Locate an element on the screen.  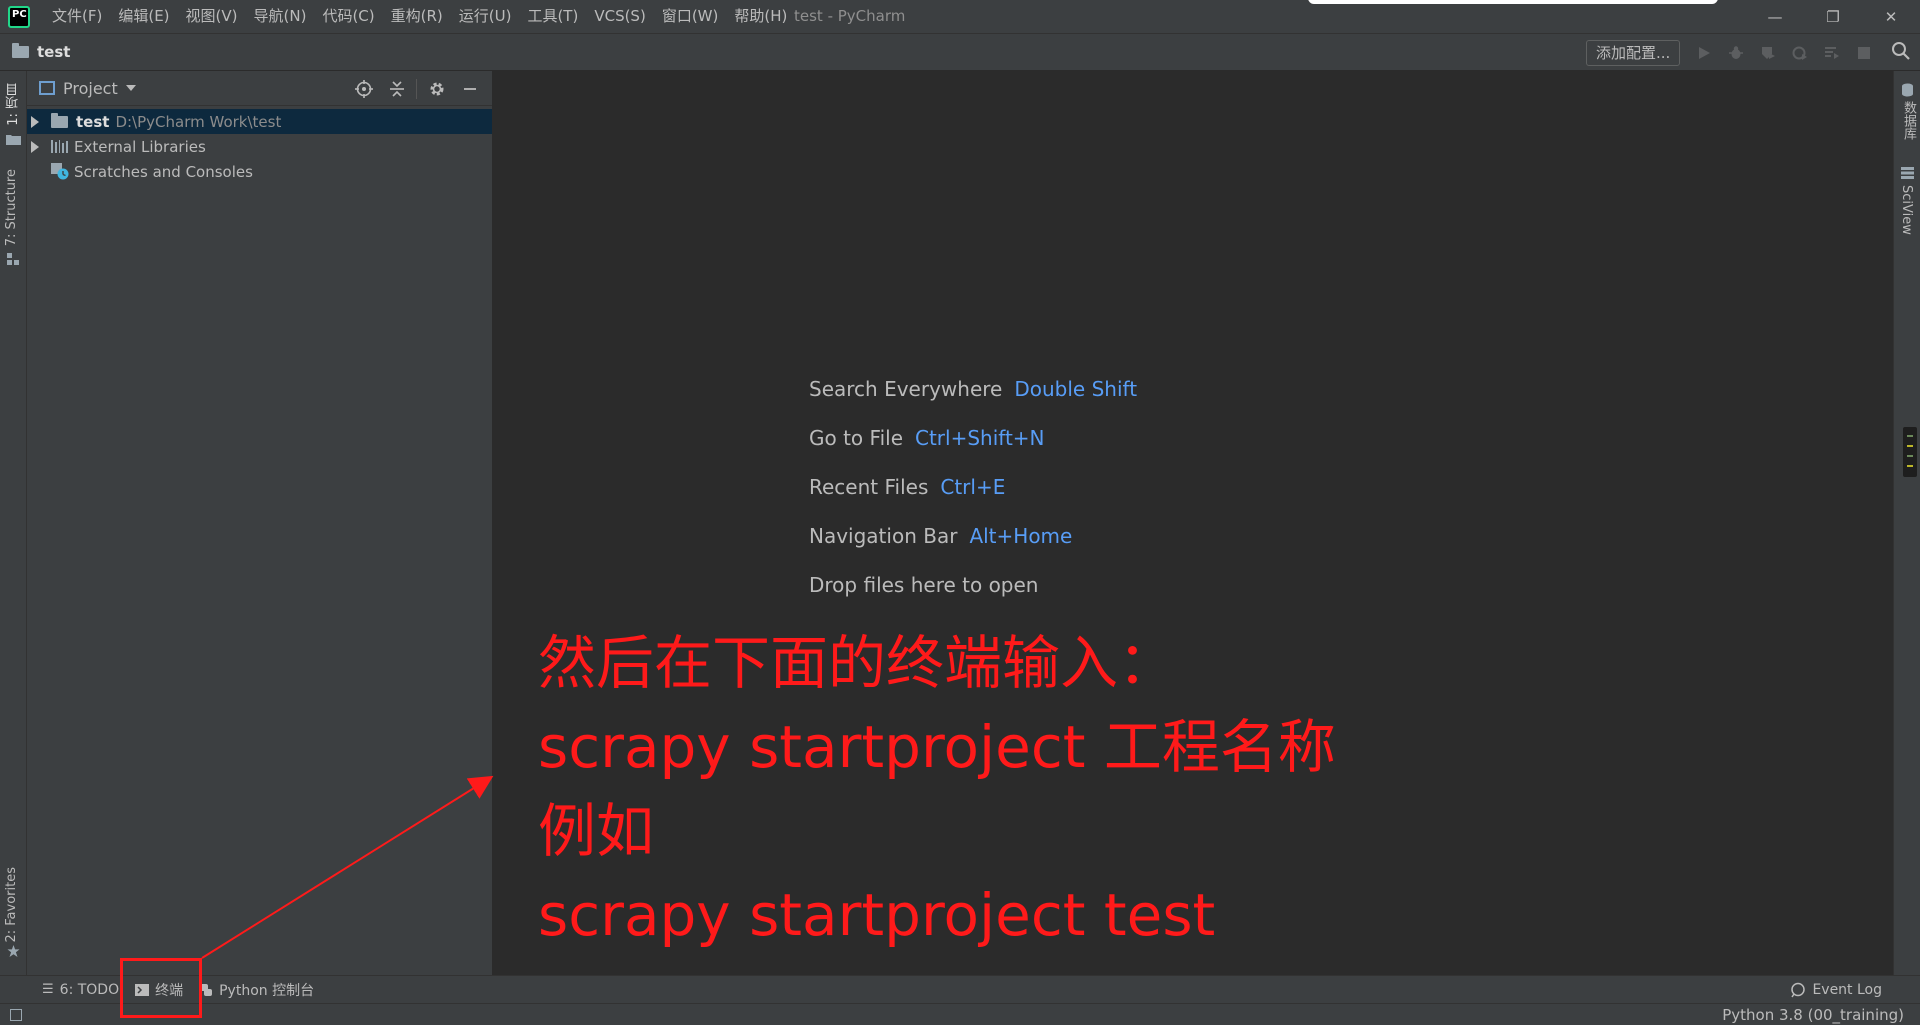
hint-label: Go to File is located at coordinates (856, 437).